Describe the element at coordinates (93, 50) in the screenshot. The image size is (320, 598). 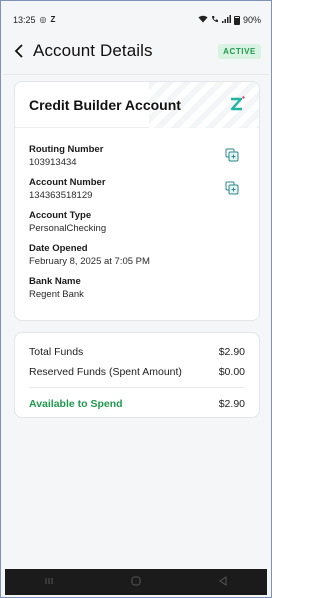
I see `page-title: Account Details` at that location.